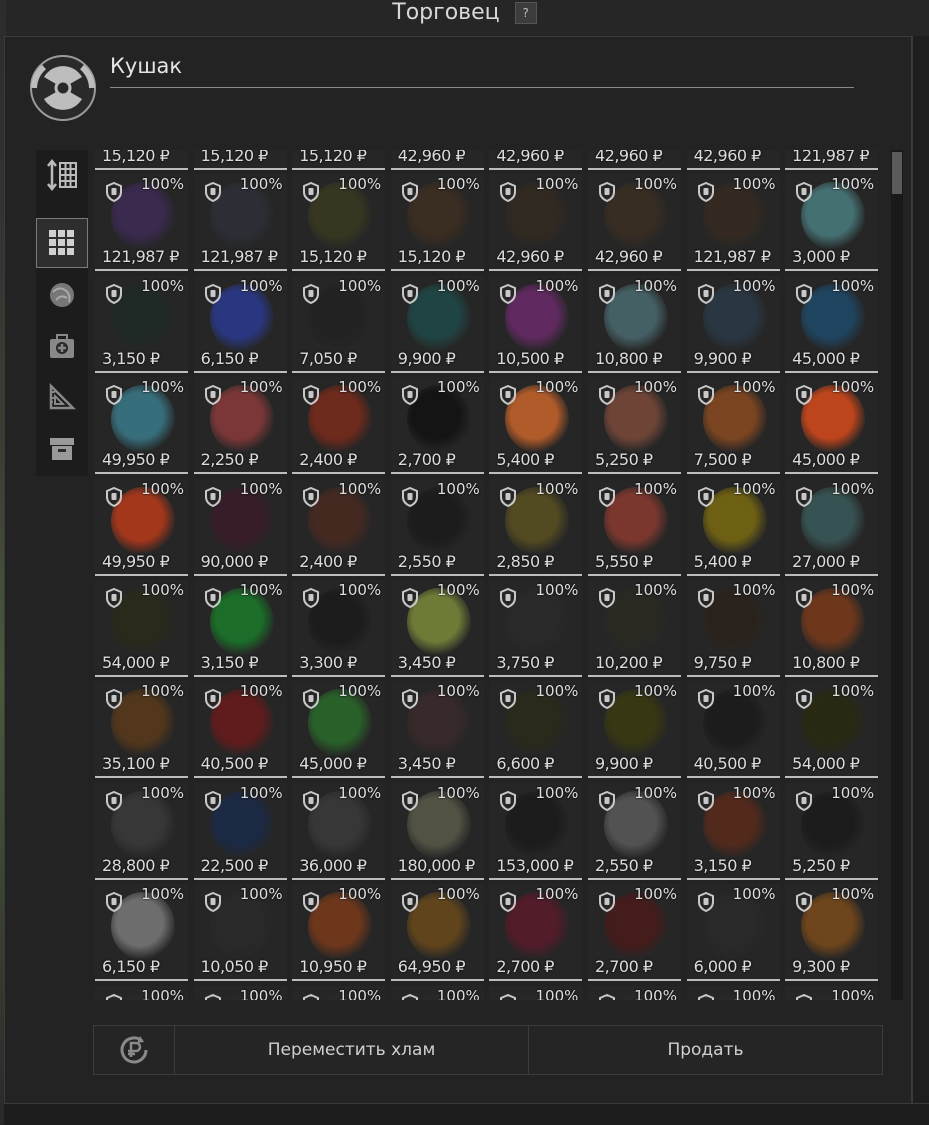 This screenshot has height=1125, width=929. Describe the element at coordinates (63, 88) in the screenshot. I see `radiation-logo-icon` at that location.